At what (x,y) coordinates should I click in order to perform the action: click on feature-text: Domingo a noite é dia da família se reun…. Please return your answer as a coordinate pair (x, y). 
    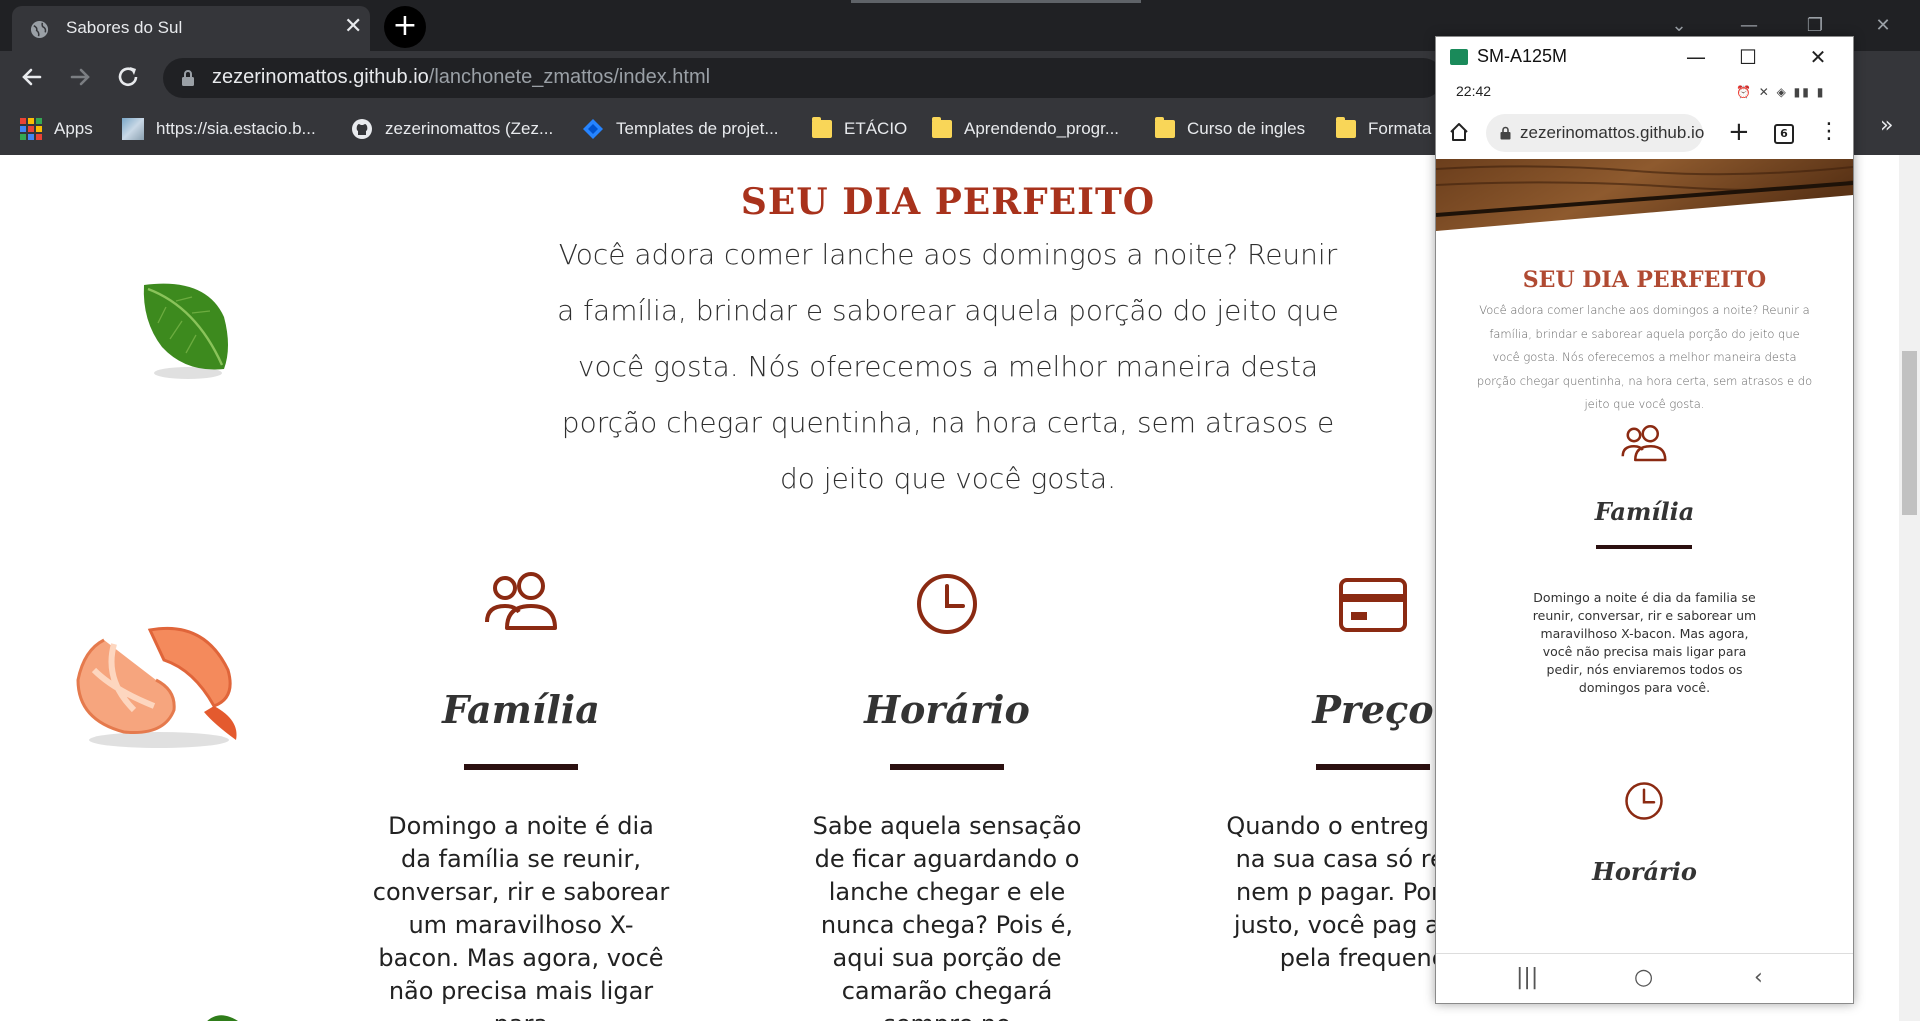
    Looking at the image, I should click on (521, 916).